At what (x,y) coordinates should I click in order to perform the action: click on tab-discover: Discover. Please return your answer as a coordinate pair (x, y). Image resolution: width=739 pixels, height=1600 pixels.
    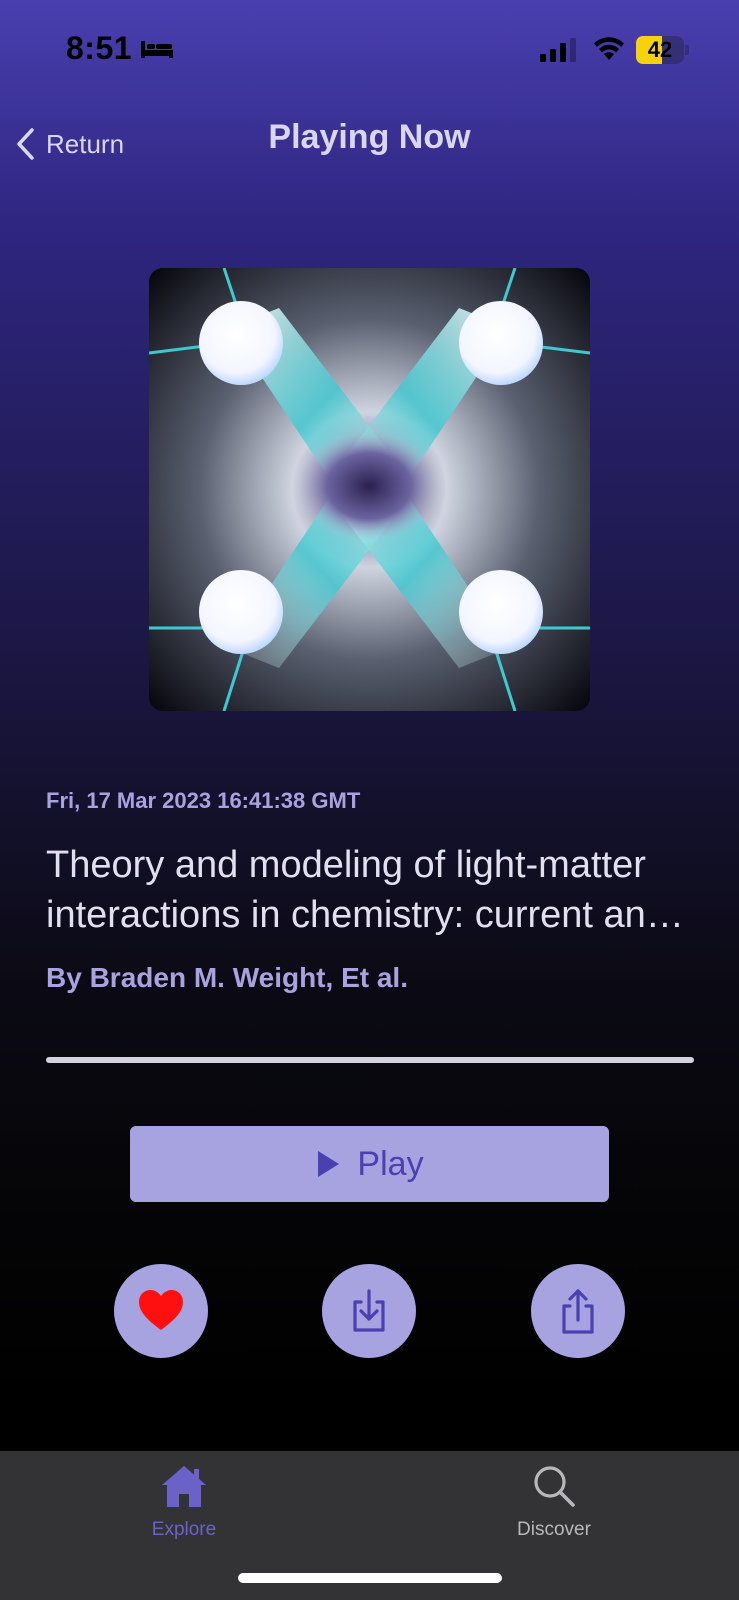
    Looking at the image, I should click on (554, 1502).